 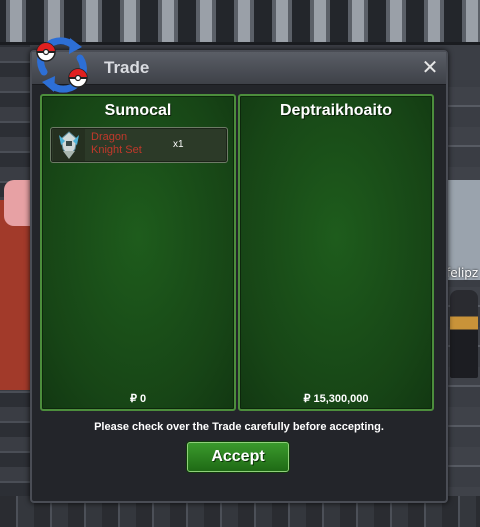 I want to click on npc-sprite, so click(x=17, y=203).